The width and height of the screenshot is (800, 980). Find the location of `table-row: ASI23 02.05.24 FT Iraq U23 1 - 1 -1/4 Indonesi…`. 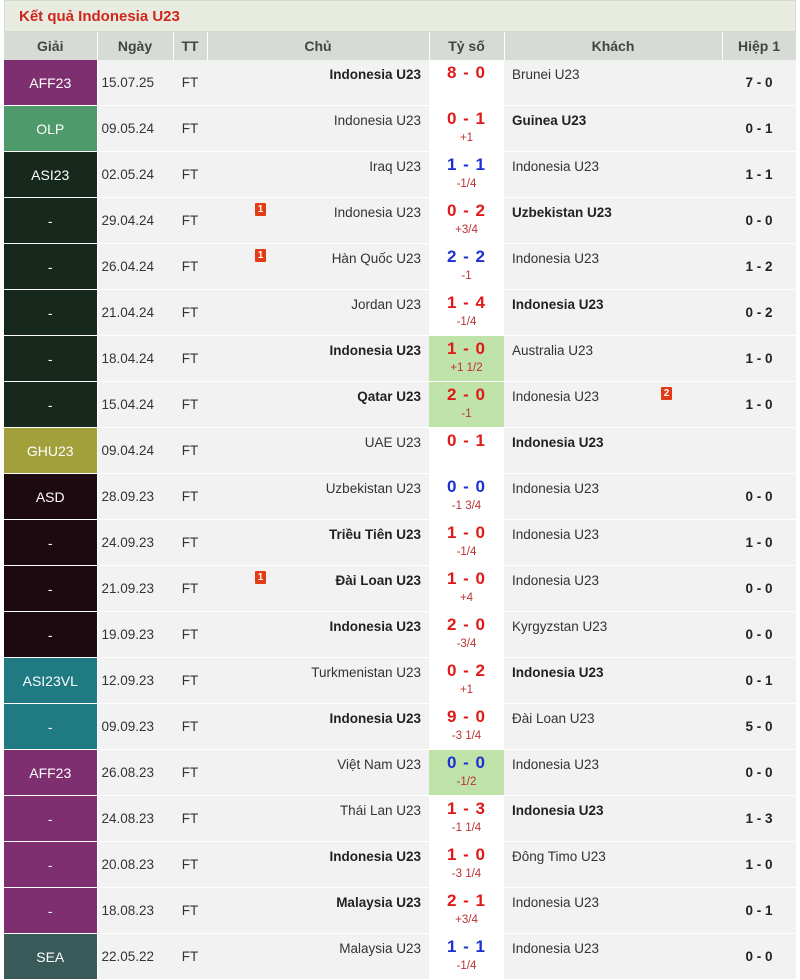

table-row: ASI23 02.05.24 FT Iraq U23 1 - 1 -1/4 Indonesi… is located at coordinates (400, 174).